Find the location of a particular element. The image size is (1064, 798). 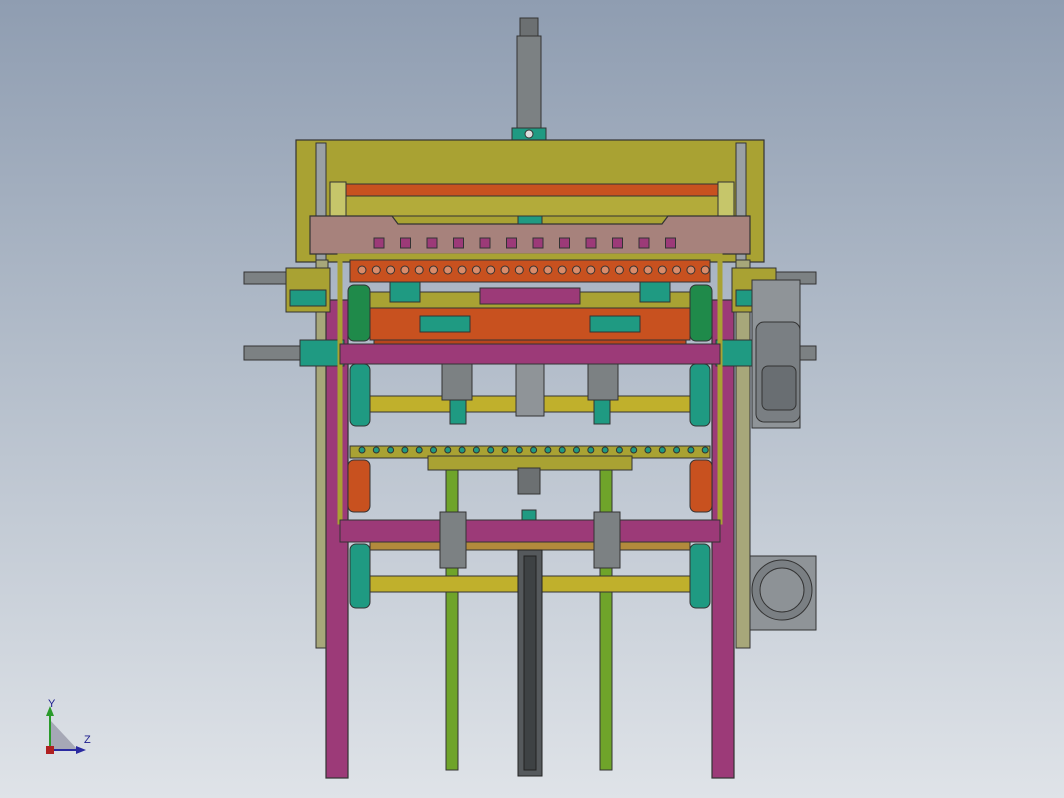

left-low-wheel is located at coordinates (360, 576).